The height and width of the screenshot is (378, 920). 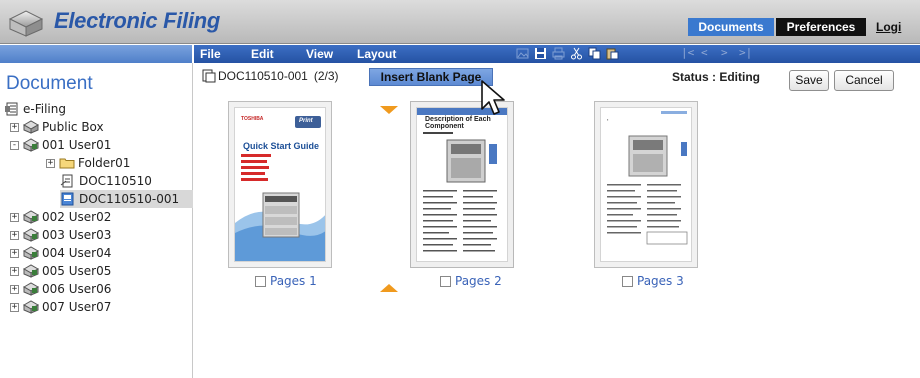 What do you see at coordinates (389, 288) in the screenshot?
I see `insert-marker-bottom-icon` at bounding box center [389, 288].